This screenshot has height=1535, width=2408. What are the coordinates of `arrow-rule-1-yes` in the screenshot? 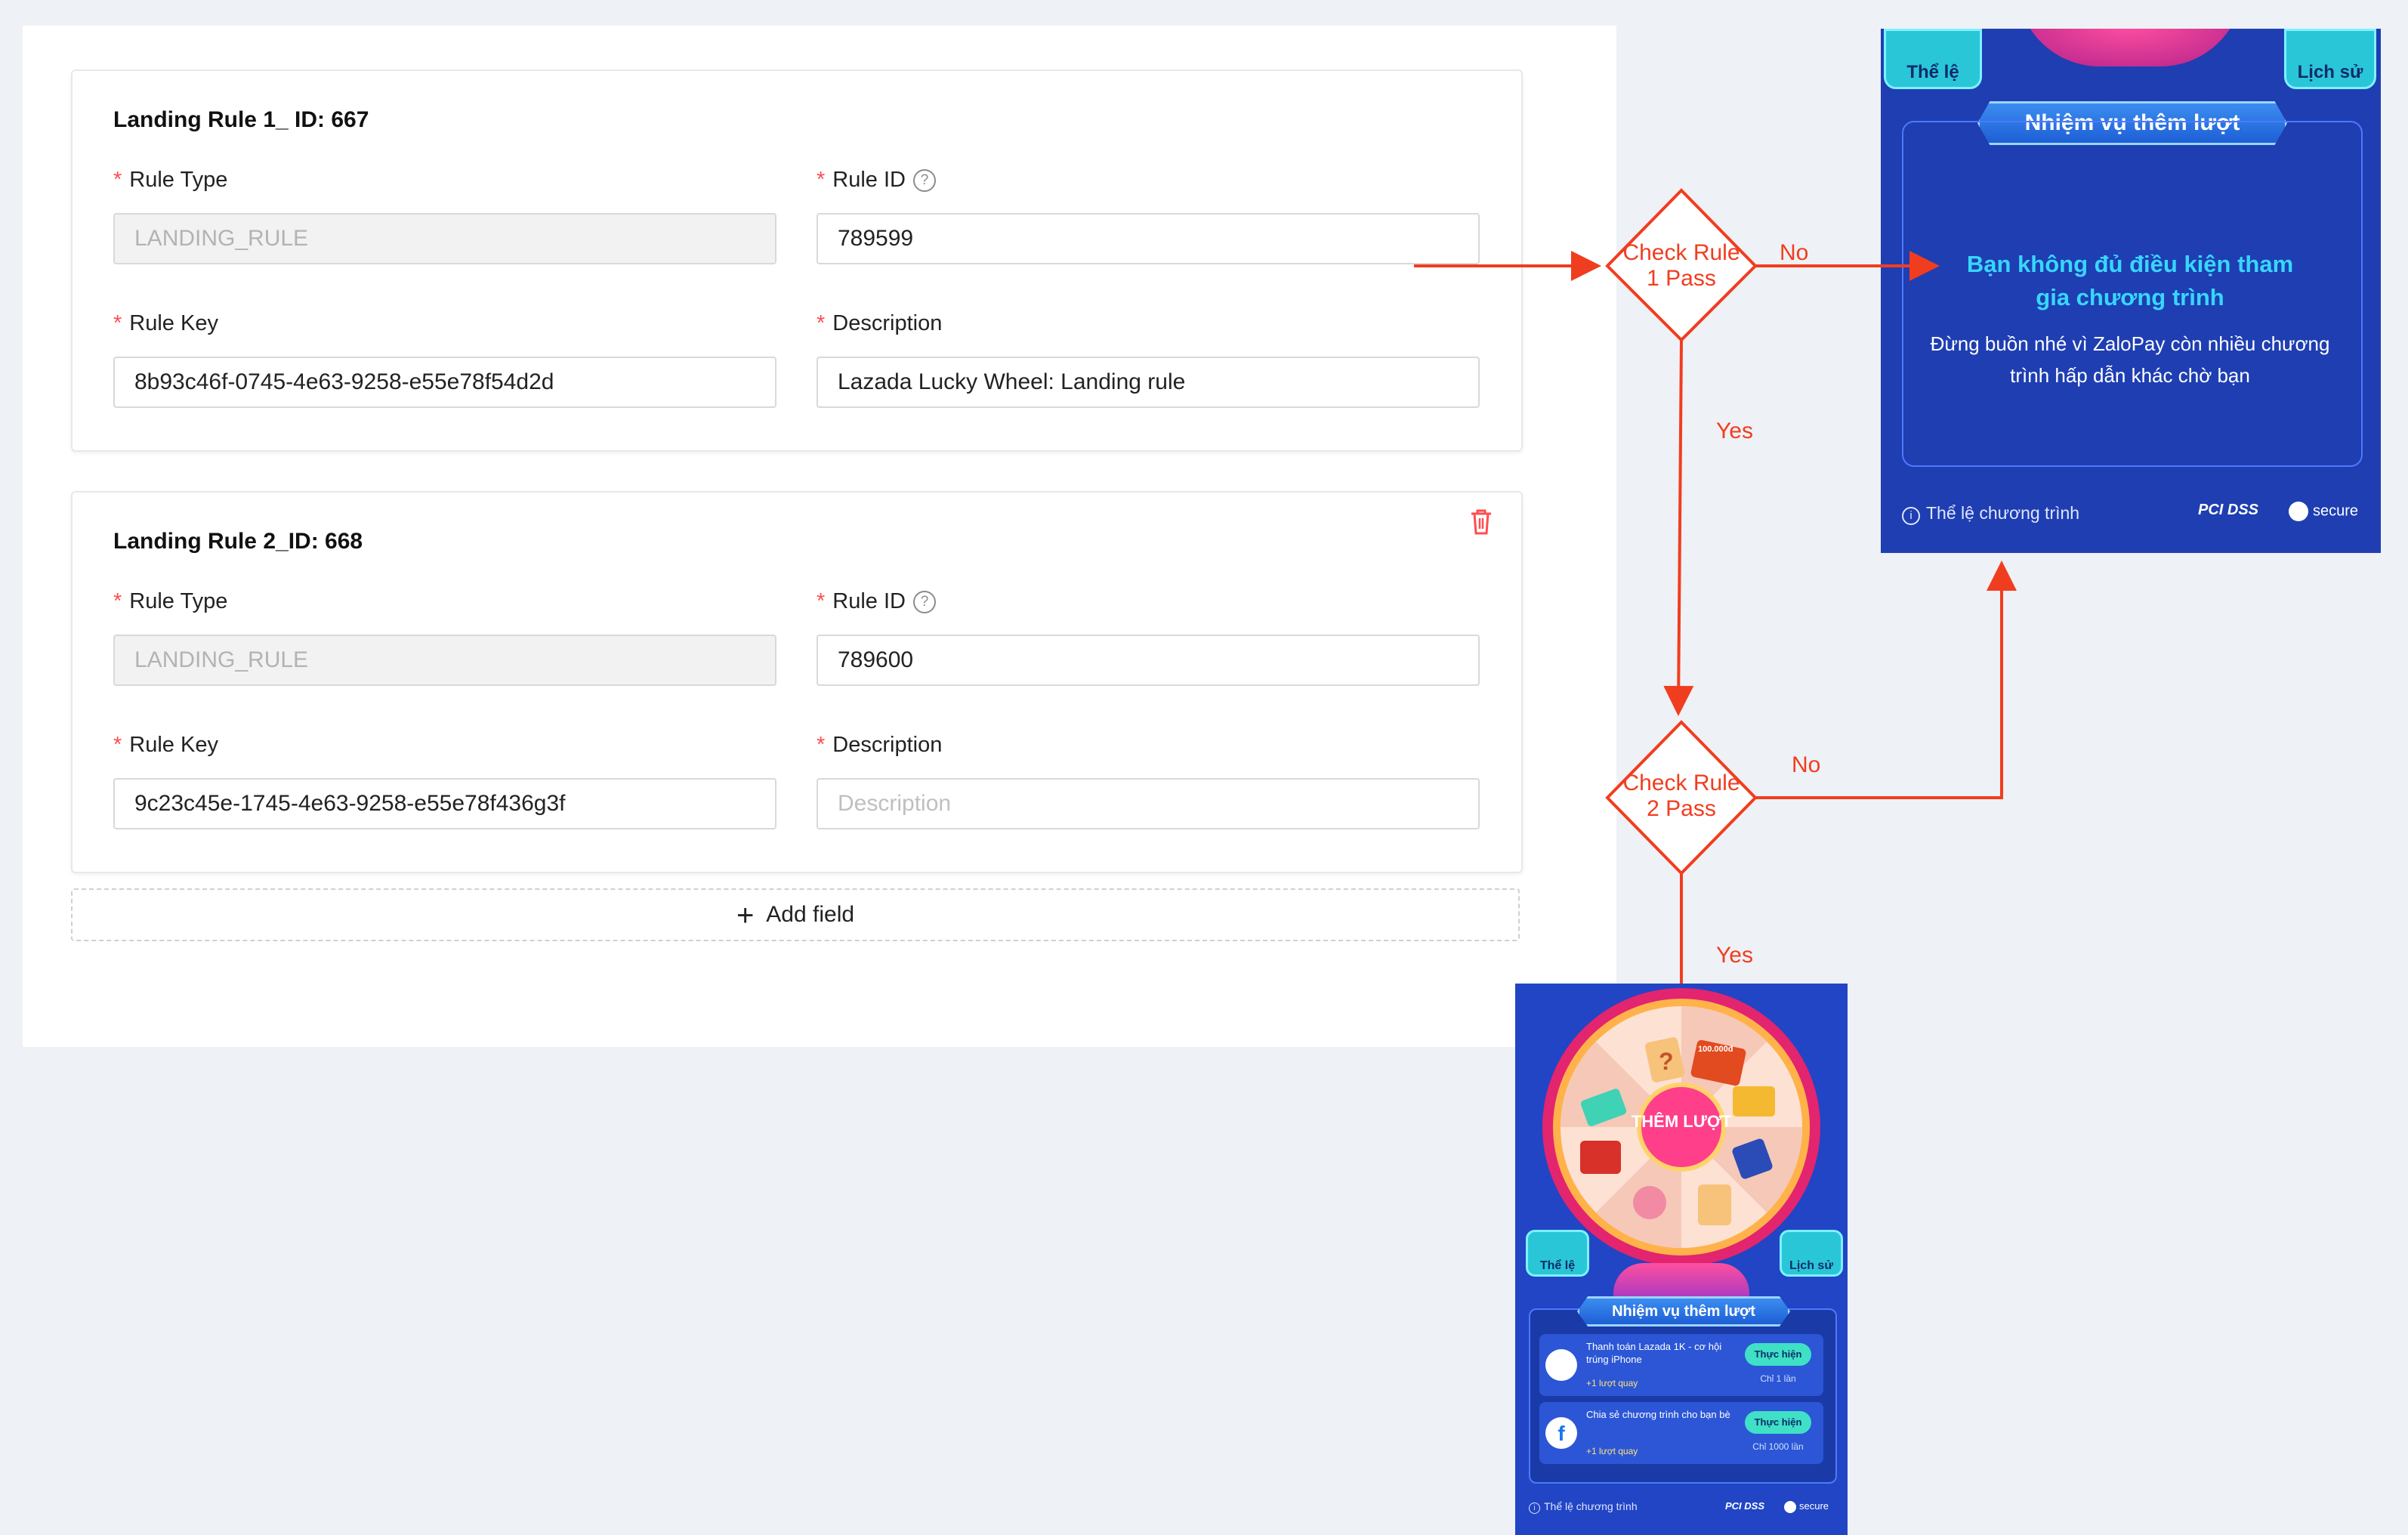 It's located at (1679, 527).